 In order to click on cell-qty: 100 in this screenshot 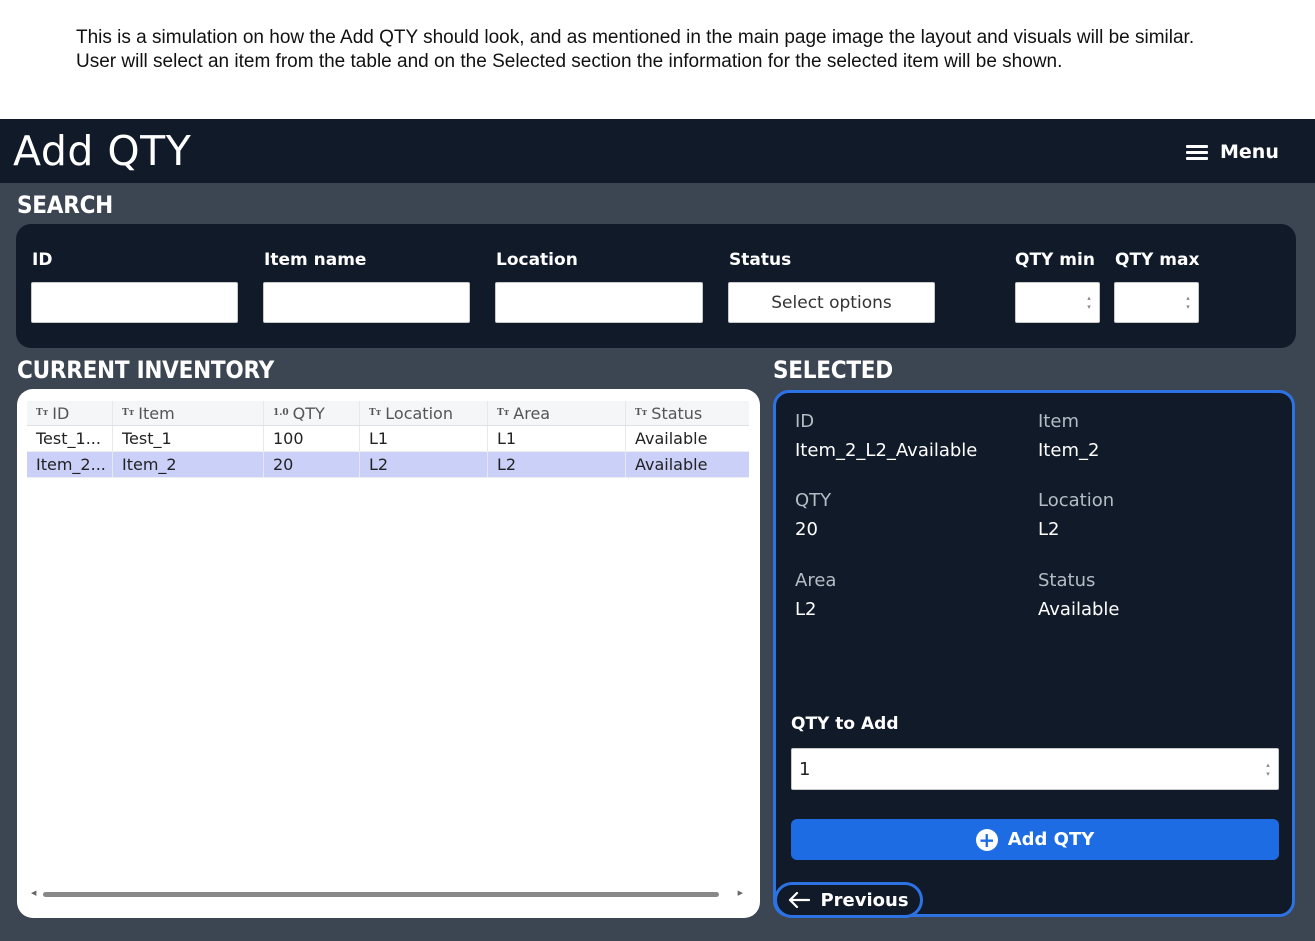, I will do `click(312, 438)`.